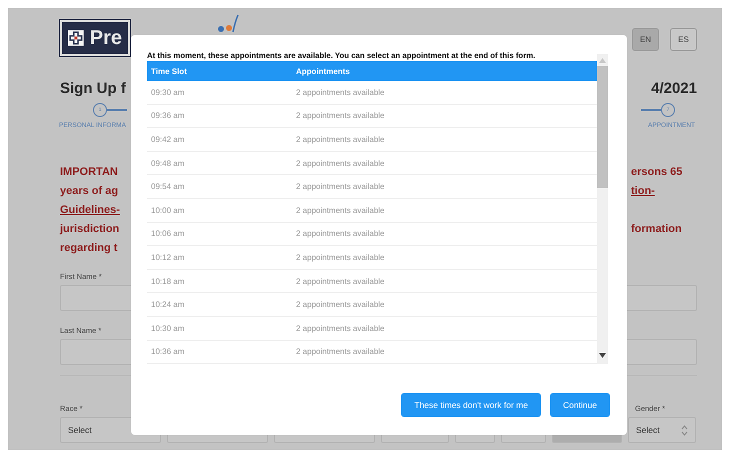 The image size is (729, 455). What do you see at coordinates (168, 163) in the screenshot?
I see `table-cell-text: 09:48 am` at bounding box center [168, 163].